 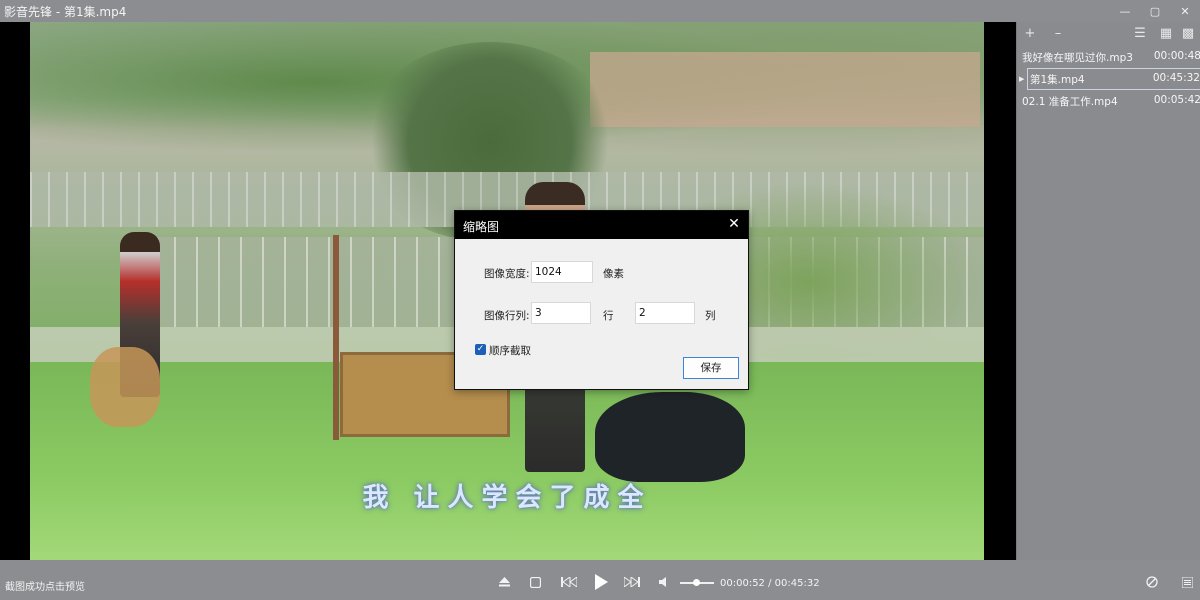 What do you see at coordinates (742, 583) in the screenshot?
I see `current-time: 00:00:52` at bounding box center [742, 583].